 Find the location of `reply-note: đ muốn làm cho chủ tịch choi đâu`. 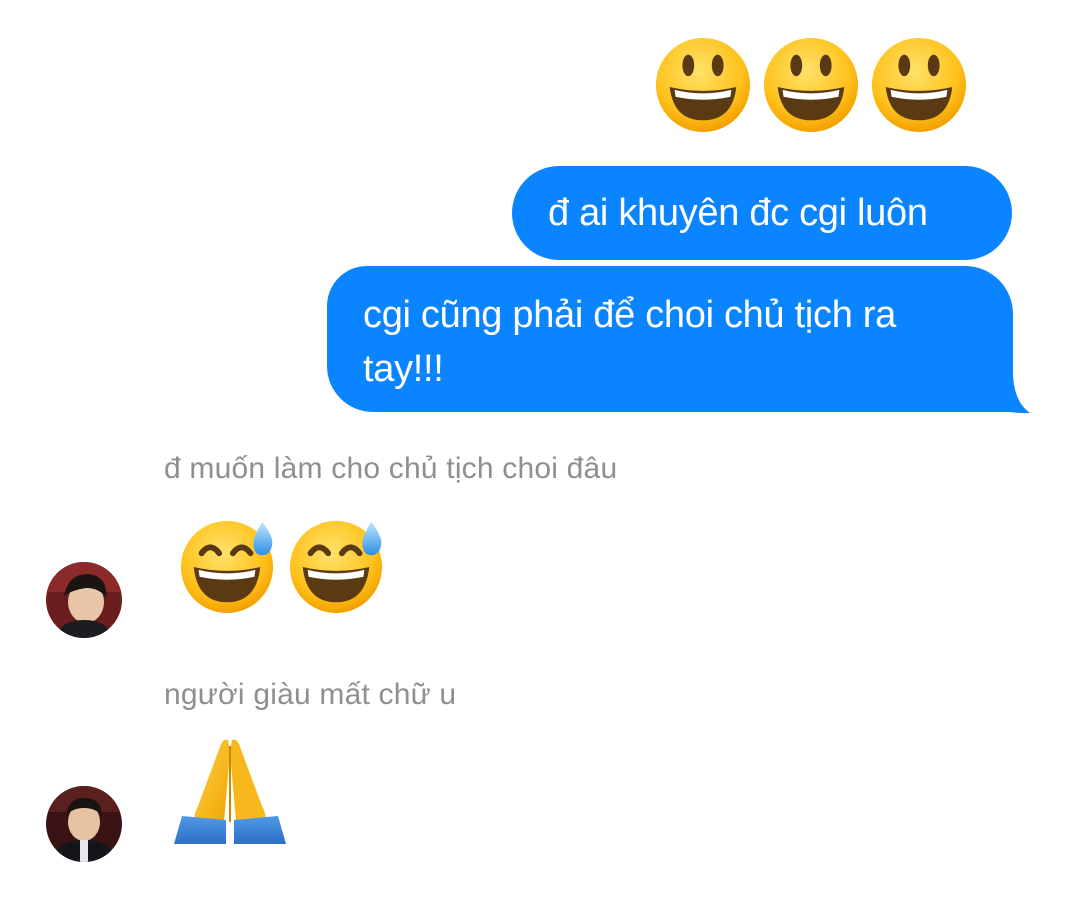

reply-note: đ muốn làm cho chủ tịch choi đâu is located at coordinates (391, 468).